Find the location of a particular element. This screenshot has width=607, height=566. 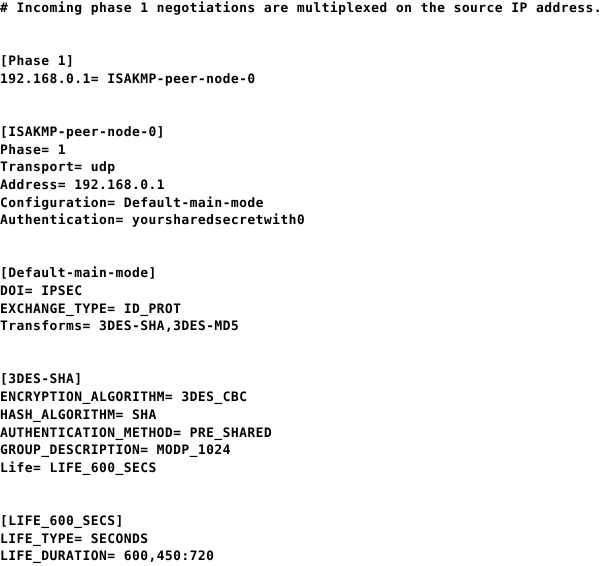

config-entry-line: HASH_ALGORITHM= SHA is located at coordinates (78, 415).